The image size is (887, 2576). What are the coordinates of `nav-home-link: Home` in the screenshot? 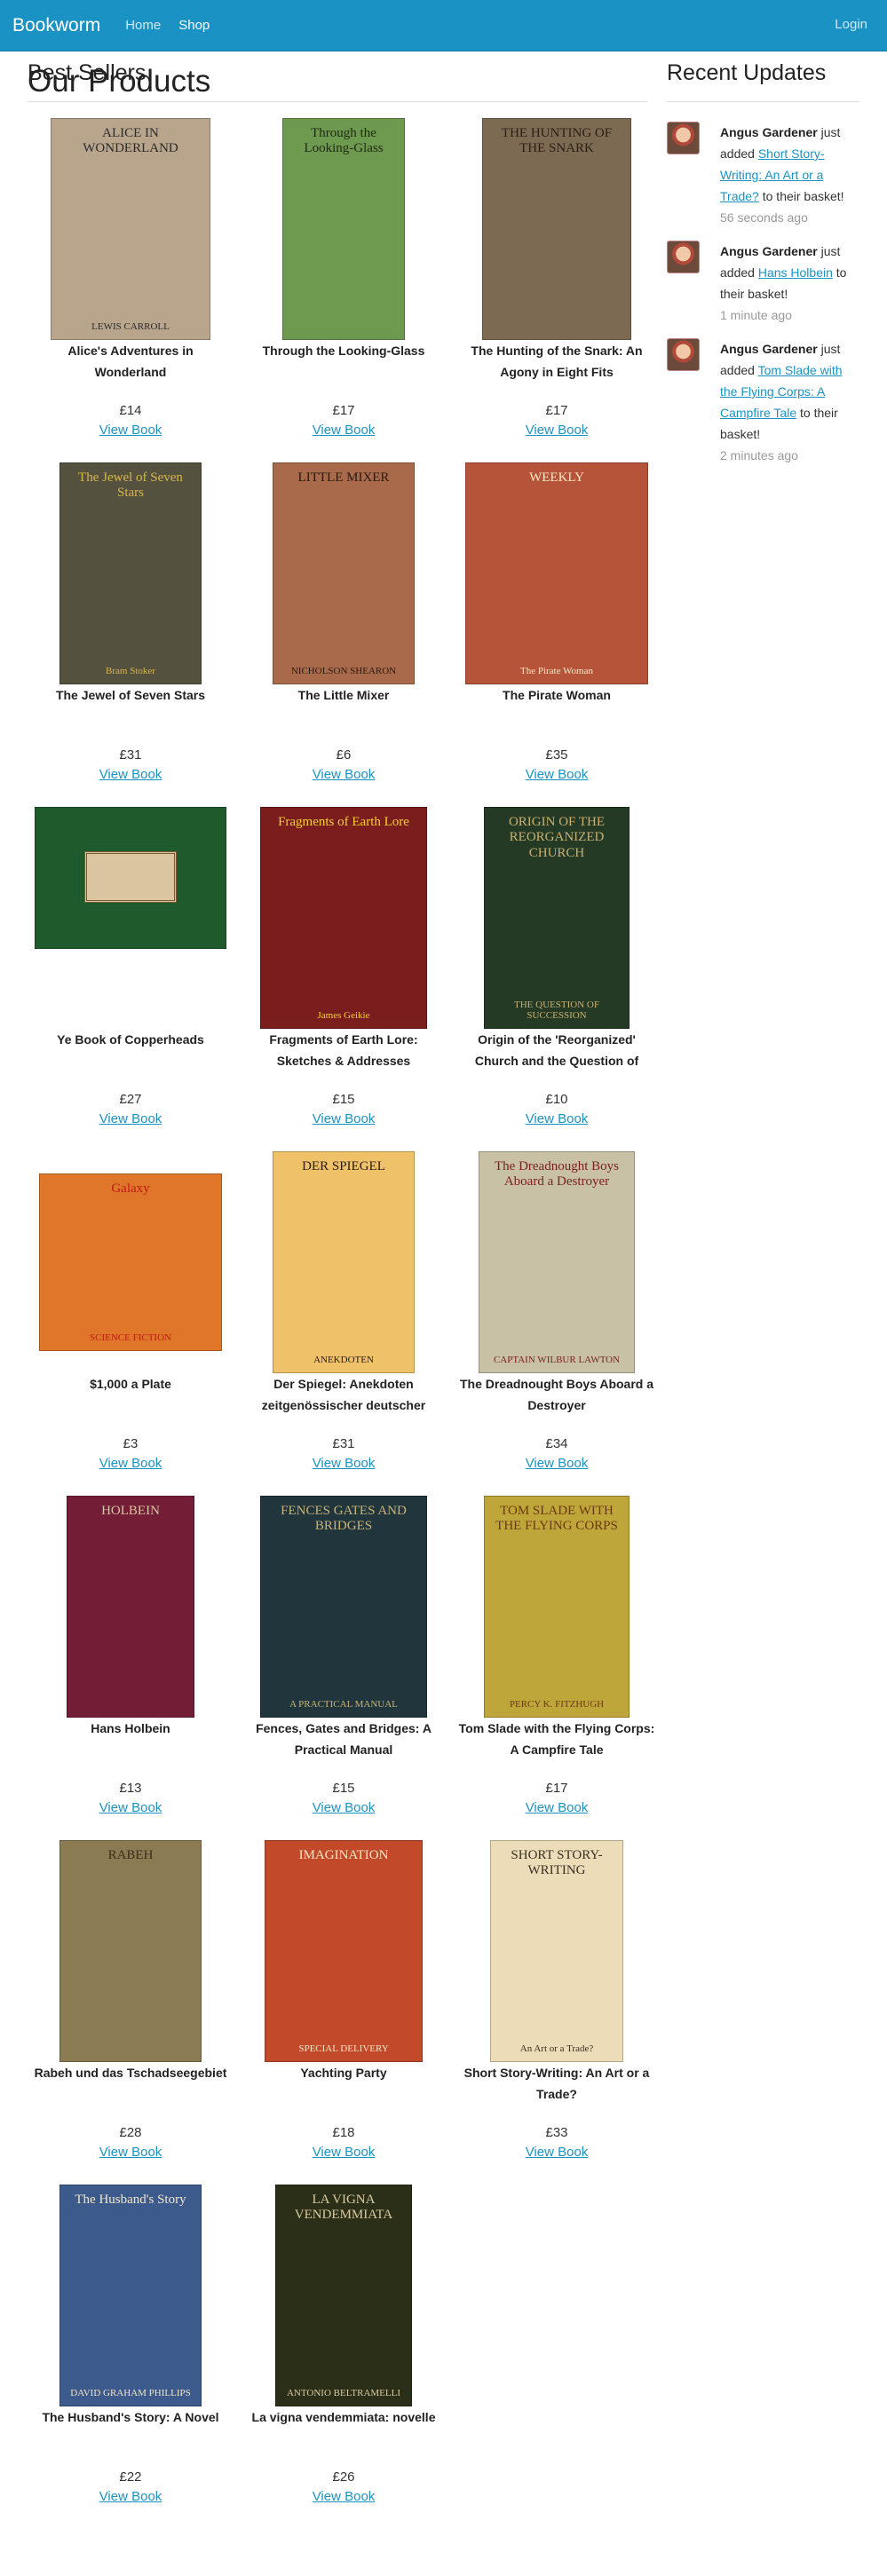 It's located at (143, 25).